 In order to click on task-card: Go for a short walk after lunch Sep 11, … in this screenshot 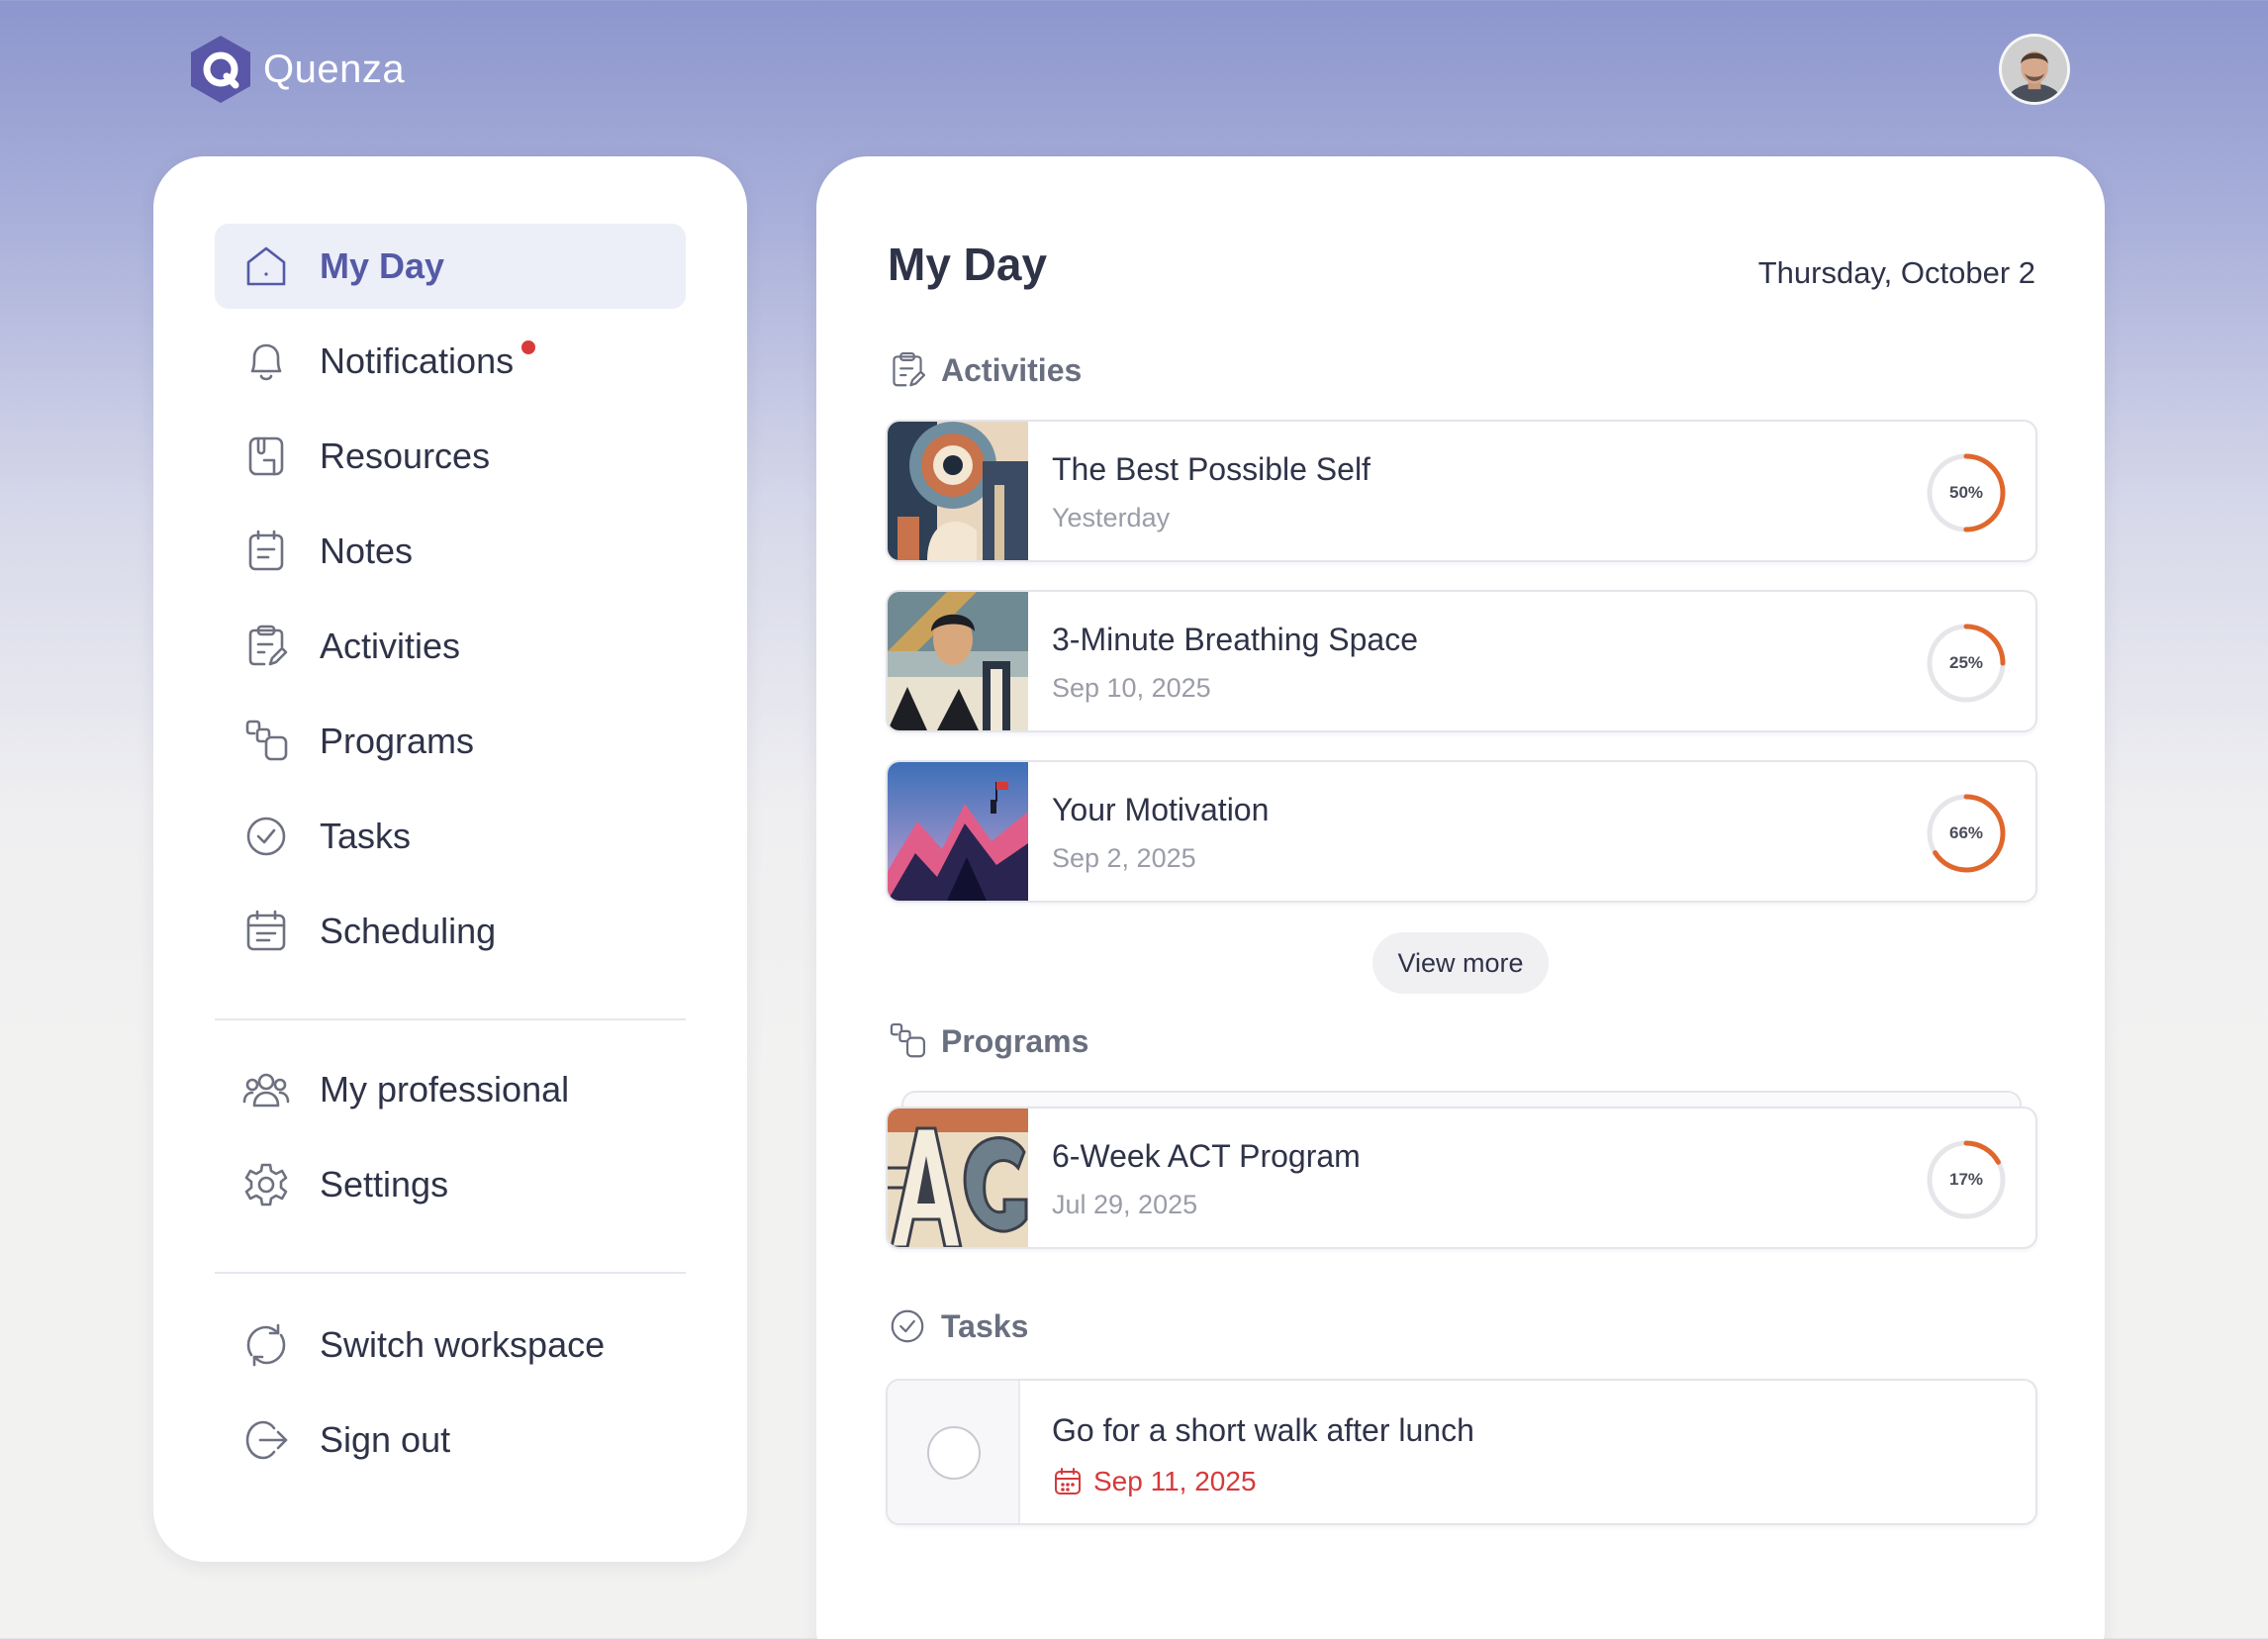, I will do `click(1462, 1452)`.